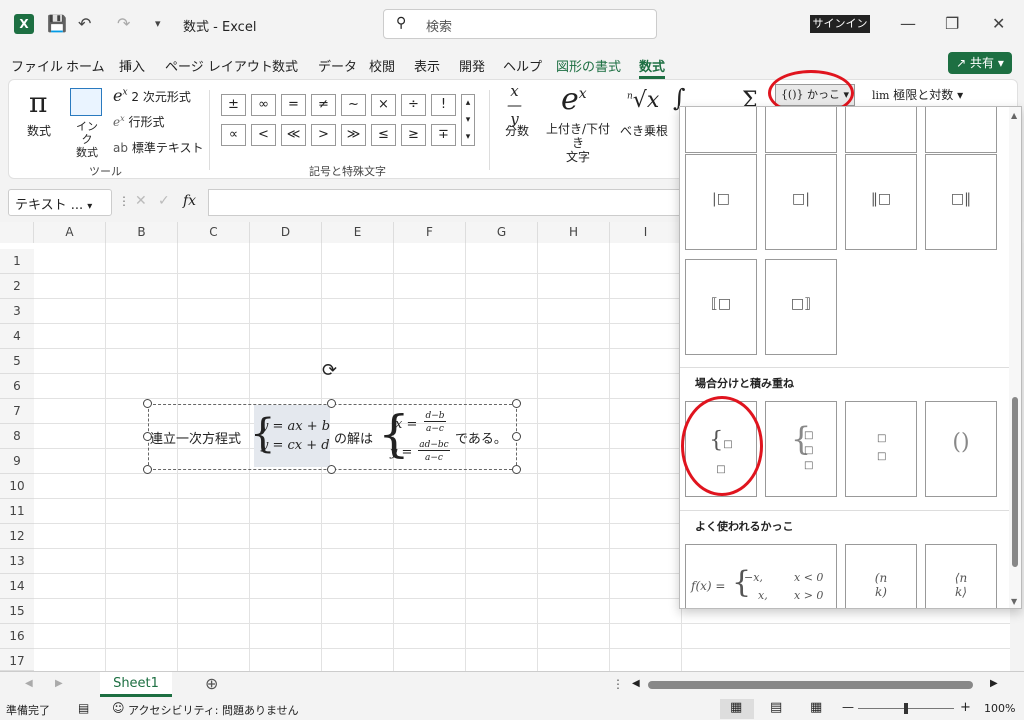 This screenshot has width=1024, height=720. I want to click on professional-button: ex 2 次元形式, so click(152, 95).